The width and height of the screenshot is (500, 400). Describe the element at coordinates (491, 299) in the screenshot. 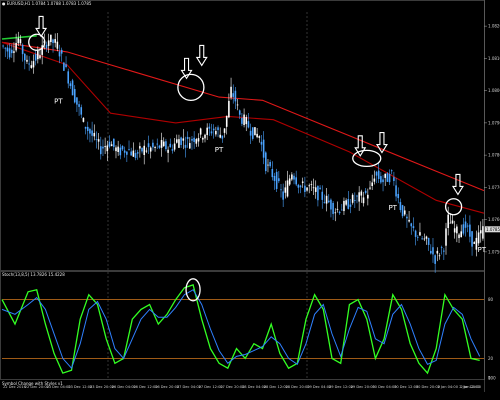

I see `indicator-axis-tick-label: 80` at that location.